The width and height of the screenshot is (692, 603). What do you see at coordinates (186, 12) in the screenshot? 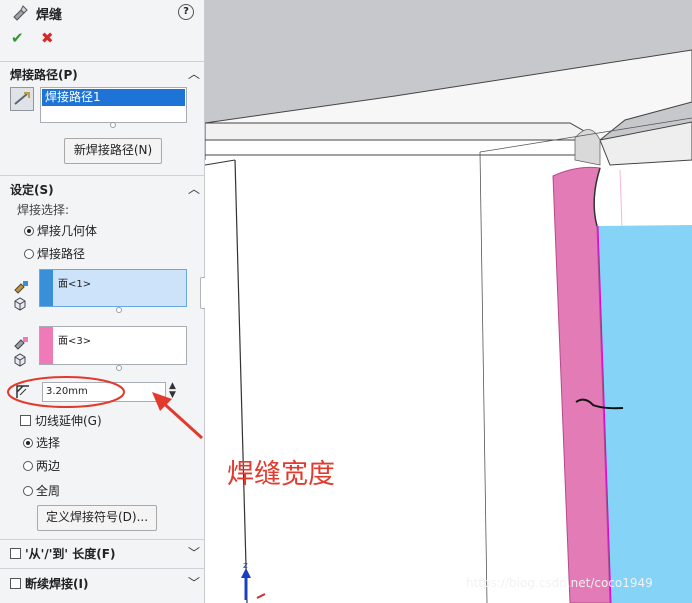
I see `help-icon: ?` at bounding box center [186, 12].